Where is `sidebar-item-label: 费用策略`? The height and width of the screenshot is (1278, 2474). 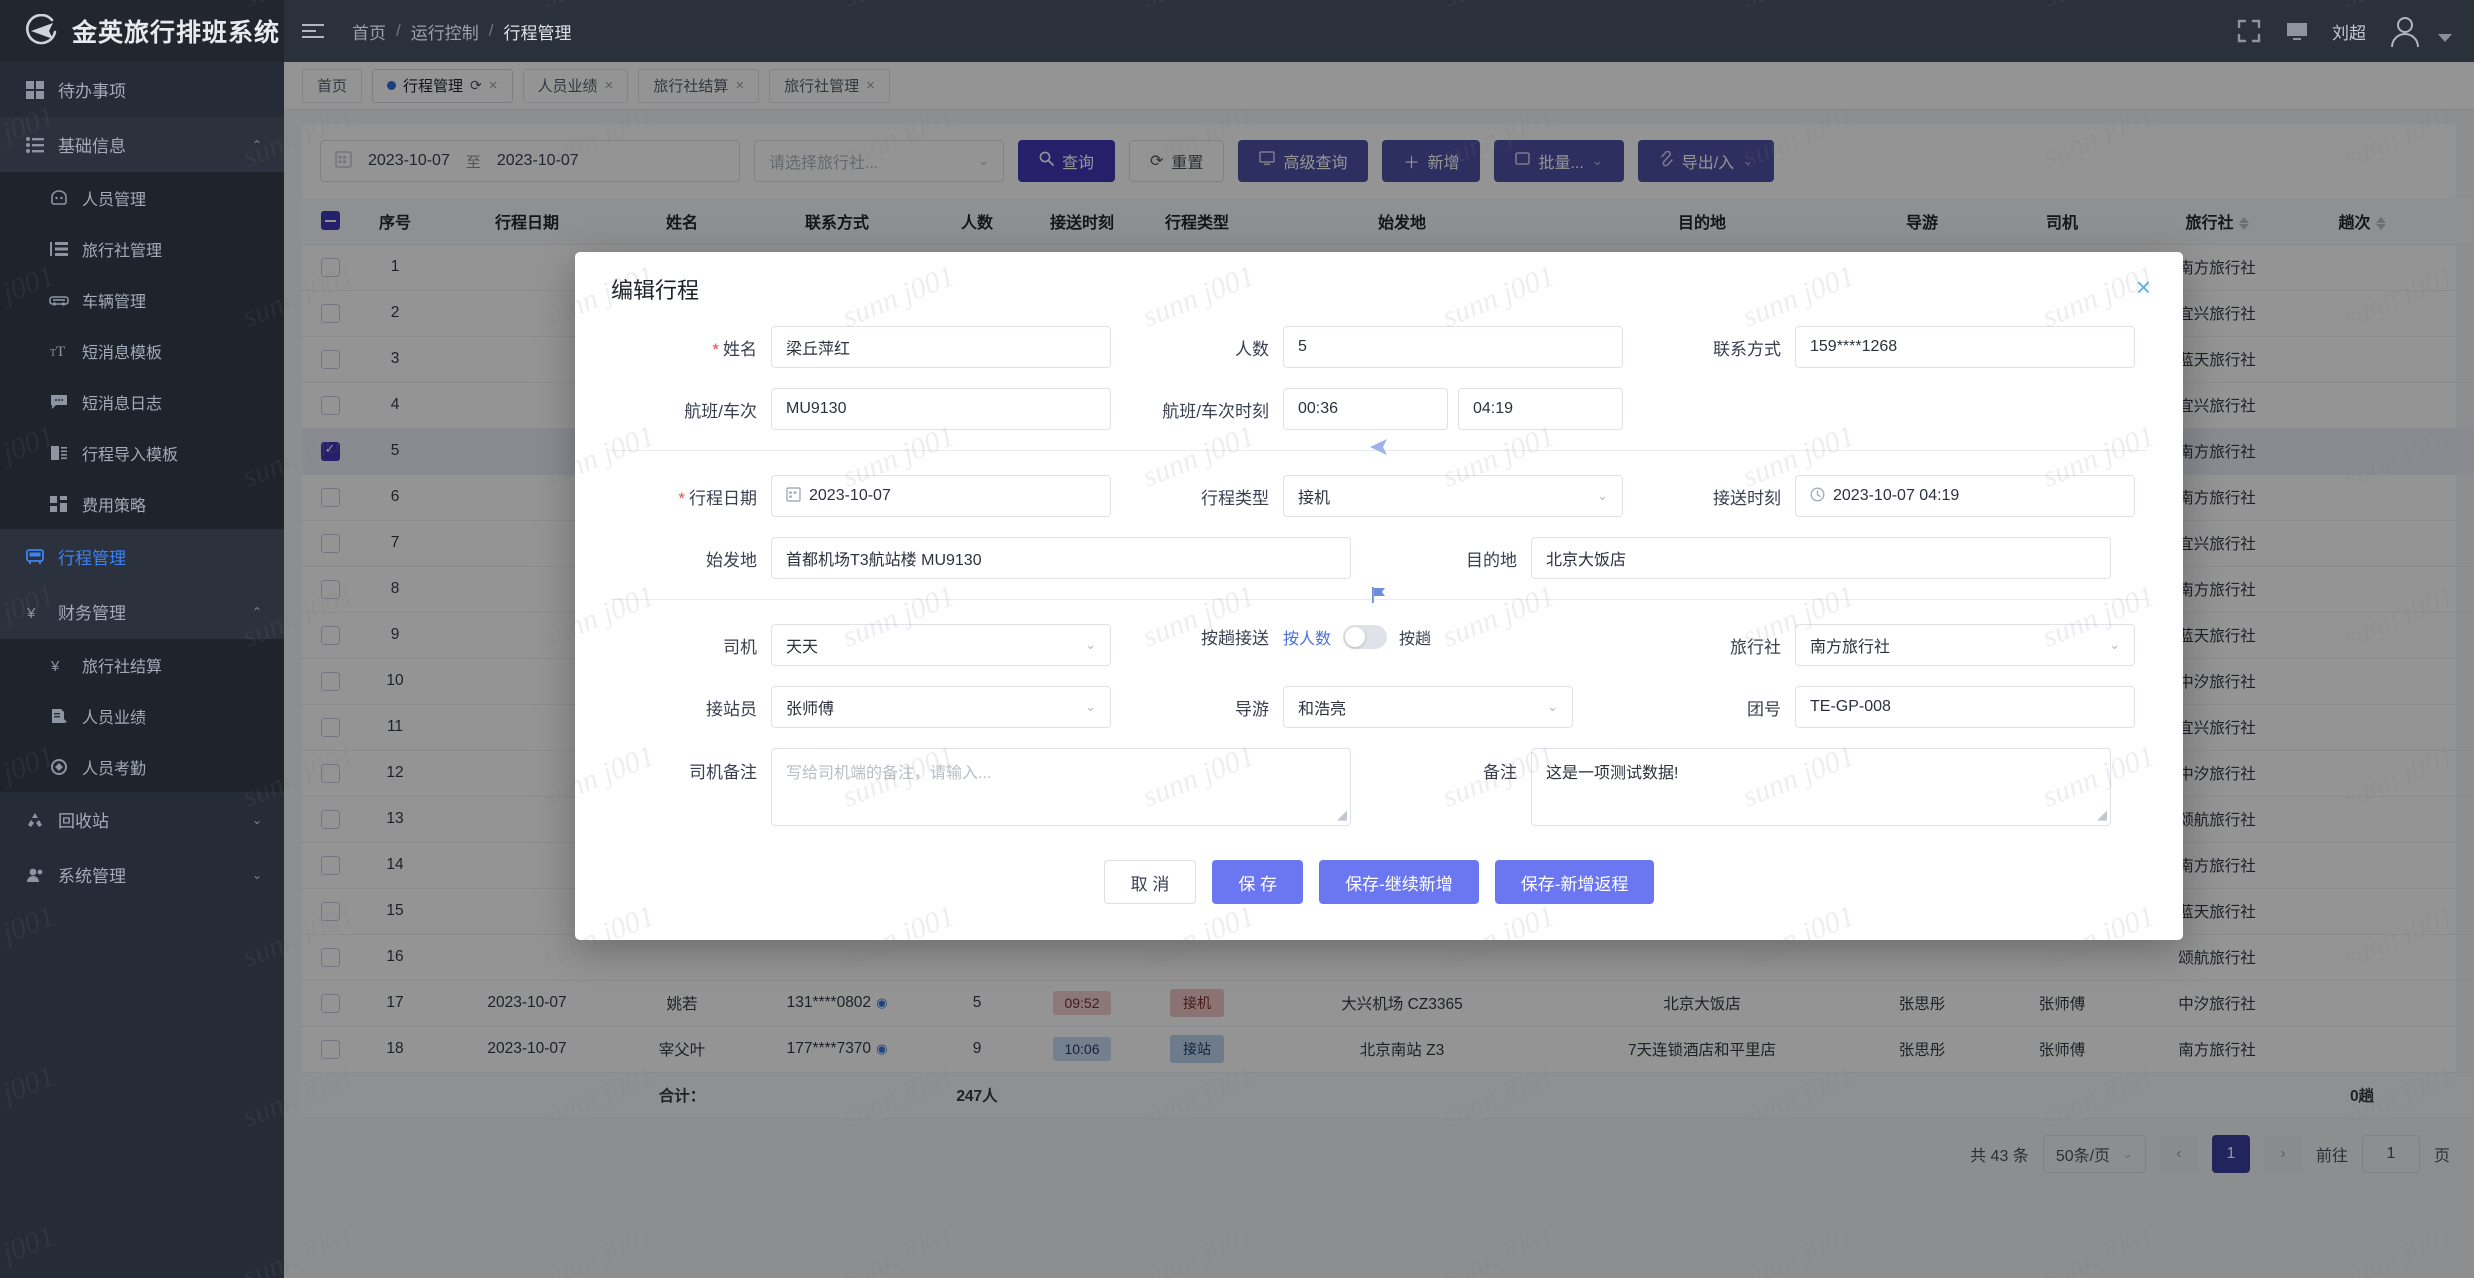
sidebar-item-label: 费用策略 is located at coordinates (114, 506).